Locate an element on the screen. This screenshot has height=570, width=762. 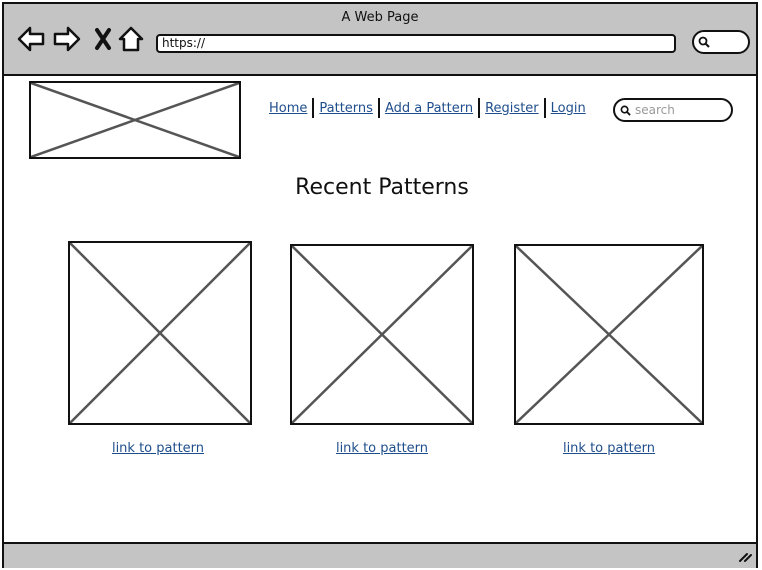
close-x-icon is located at coordinates (103, 39).